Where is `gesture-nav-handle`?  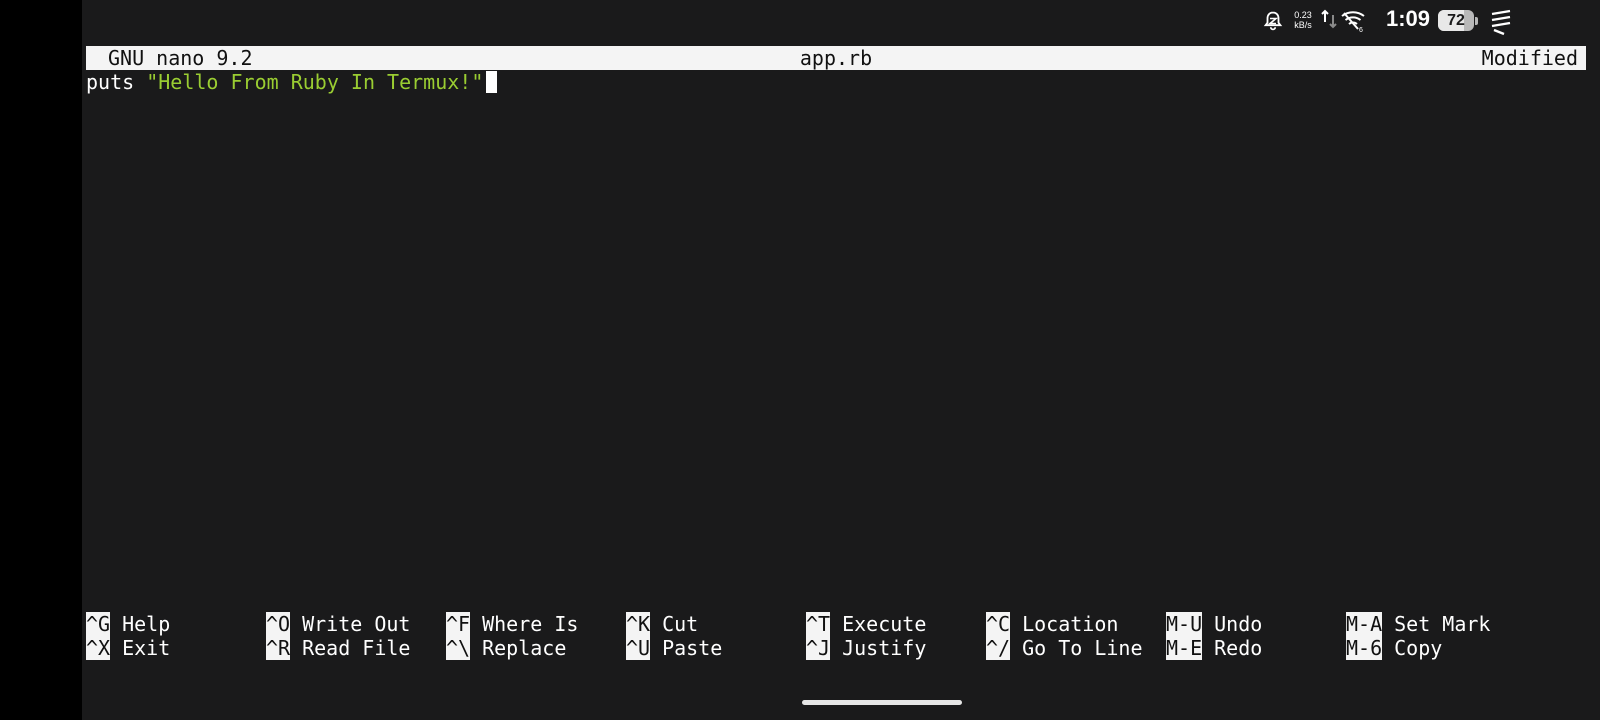 gesture-nav-handle is located at coordinates (882, 702).